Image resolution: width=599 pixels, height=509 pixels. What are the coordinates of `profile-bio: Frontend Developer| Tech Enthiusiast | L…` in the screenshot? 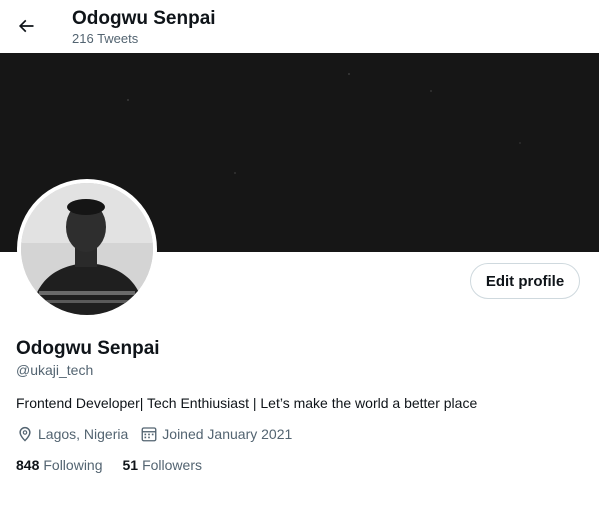 It's located at (247, 403).